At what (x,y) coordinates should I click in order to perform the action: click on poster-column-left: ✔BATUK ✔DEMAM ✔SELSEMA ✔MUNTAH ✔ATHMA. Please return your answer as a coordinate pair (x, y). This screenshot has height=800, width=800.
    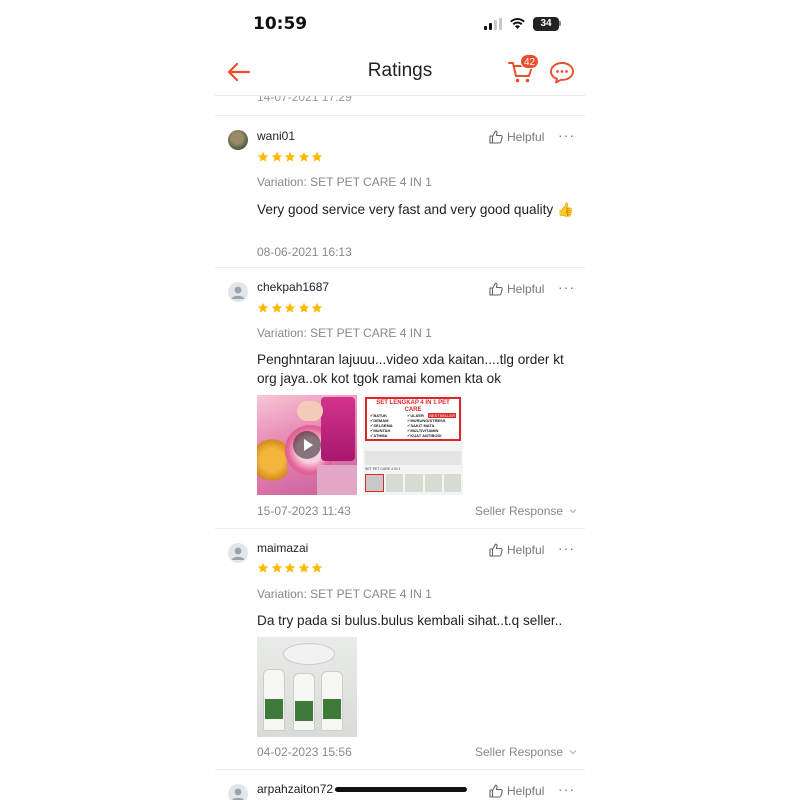
    Looking at the image, I should click on (381, 425).